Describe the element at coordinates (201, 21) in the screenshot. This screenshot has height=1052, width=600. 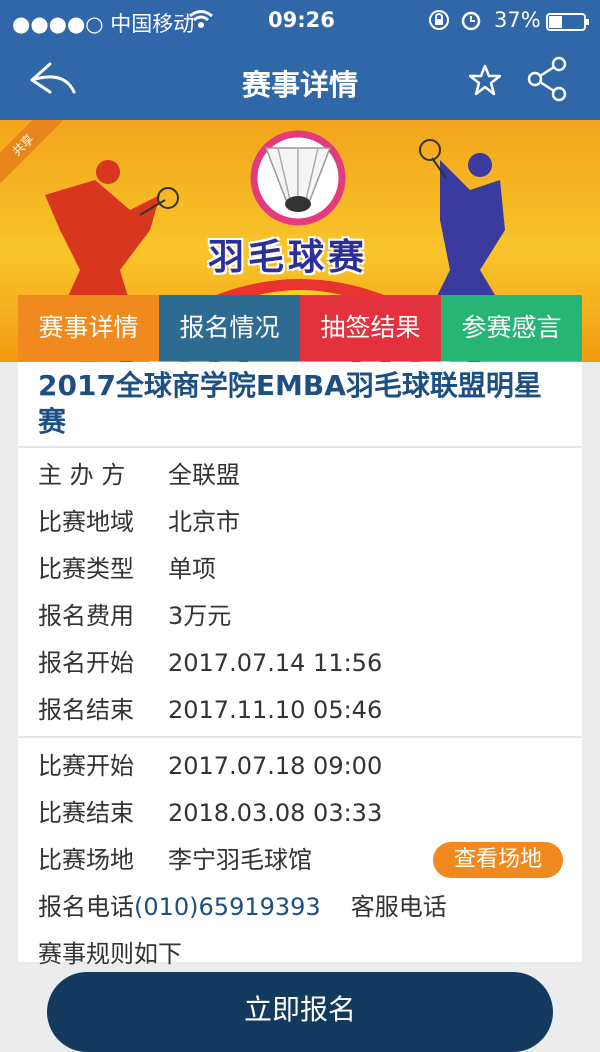
I see `wifi-icon` at that location.